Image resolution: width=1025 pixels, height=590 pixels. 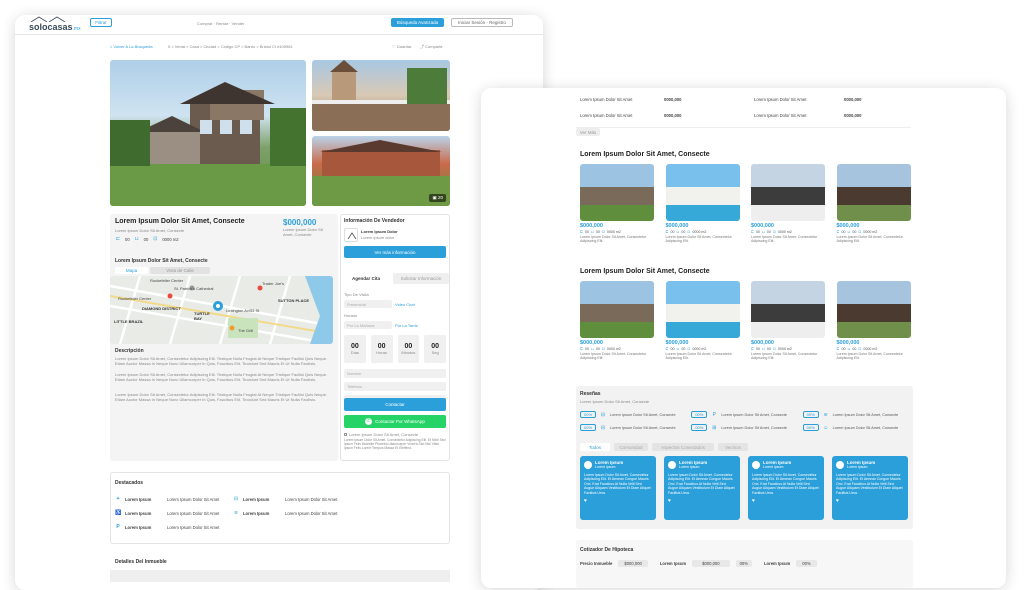 What do you see at coordinates (395, 421) in the screenshot?
I see `whatsapp-button: ✆ Contactar Por WhatsApp` at bounding box center [395, 421].